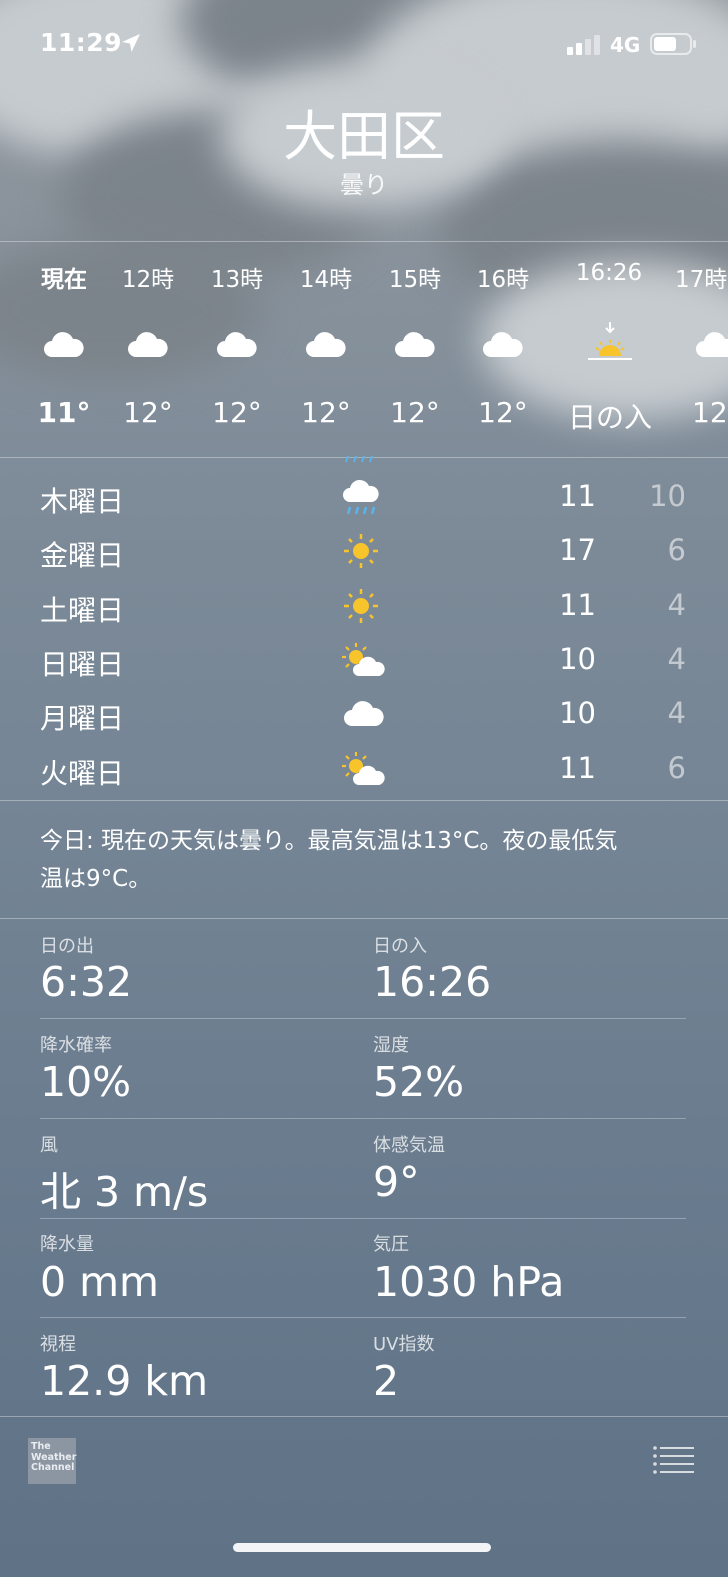 This screenshot has height=1577, width=728. I want to click on hour-label: 15時, so click(415, 280).